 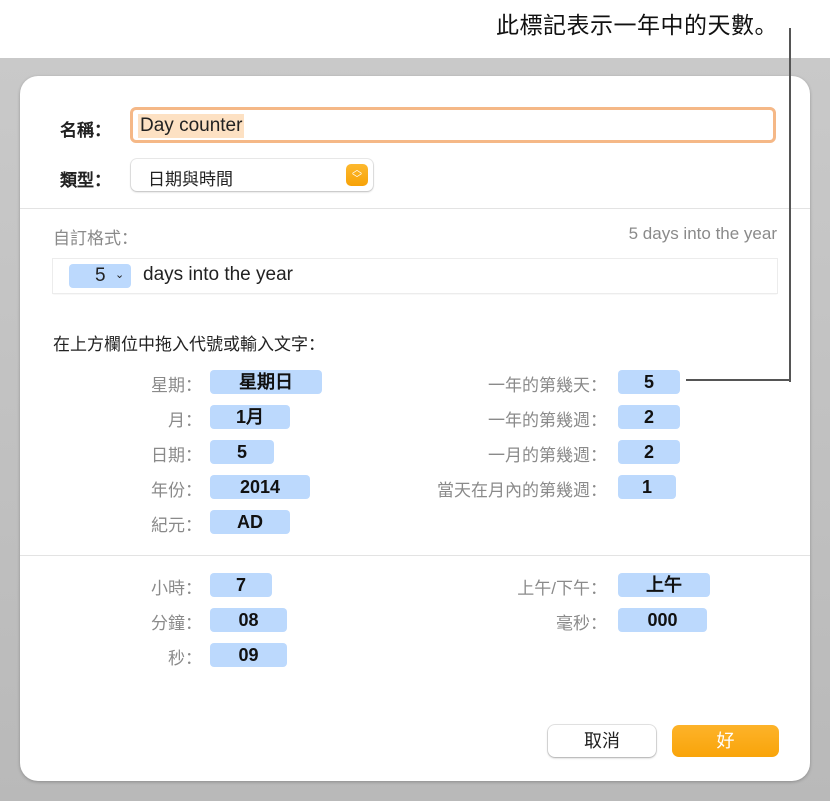 What do you see at coordinates (522, 490) in the screenshot?
I see `weekday-in-month-label: 當天在月內的第幾週：` at bounding box center [522, 490].